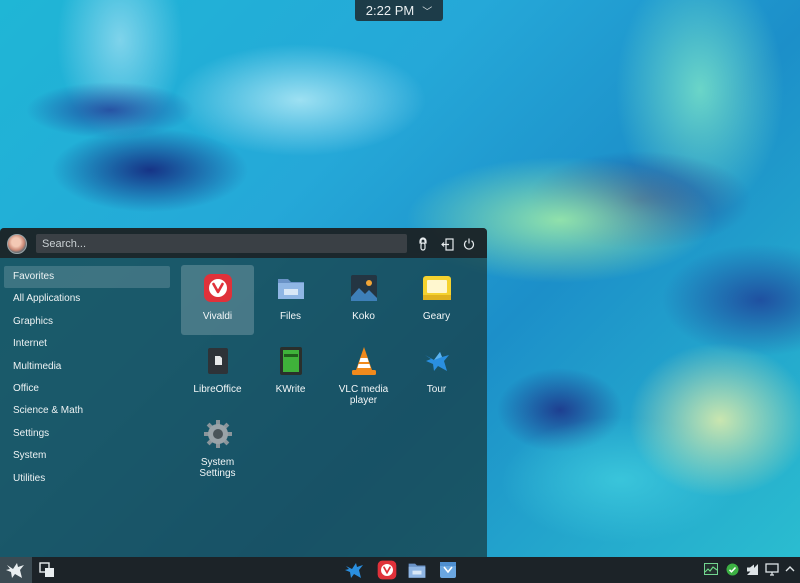 The image size is (800, 583). Describe the element at coordinates (436, 389) in the screenshot. I see `app-label: Tour` at that location.